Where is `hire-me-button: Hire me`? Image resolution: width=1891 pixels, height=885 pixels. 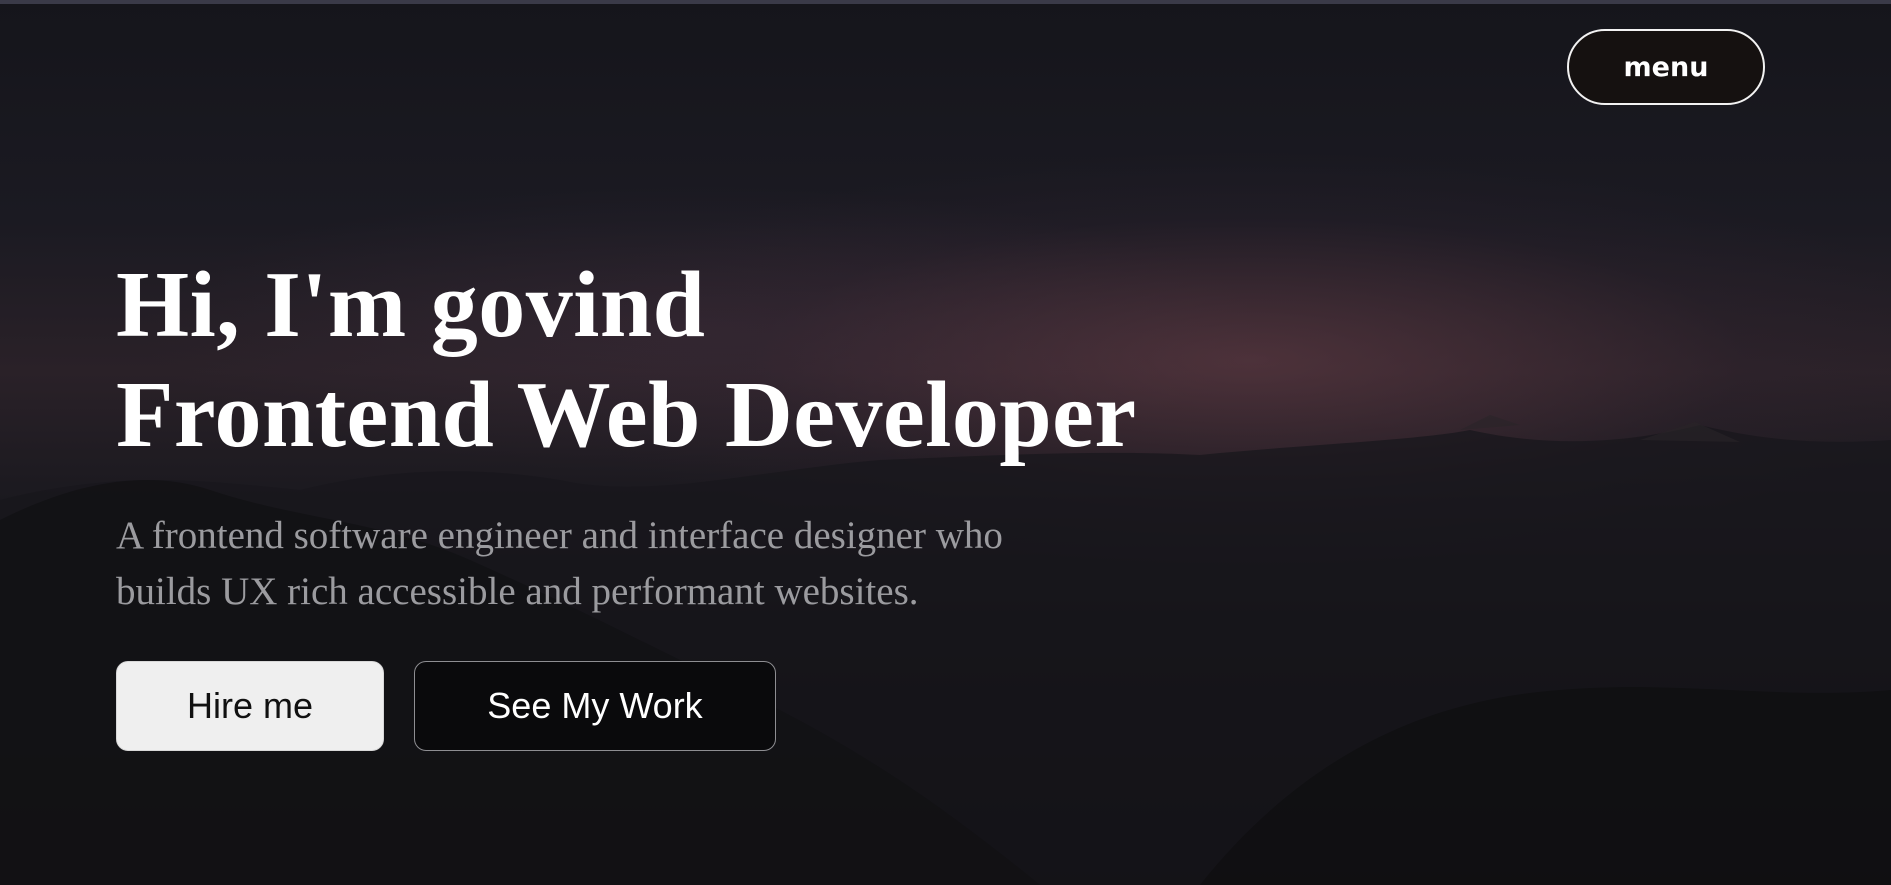
hire-me-button: Hire me is located at coordinates (250, 706).